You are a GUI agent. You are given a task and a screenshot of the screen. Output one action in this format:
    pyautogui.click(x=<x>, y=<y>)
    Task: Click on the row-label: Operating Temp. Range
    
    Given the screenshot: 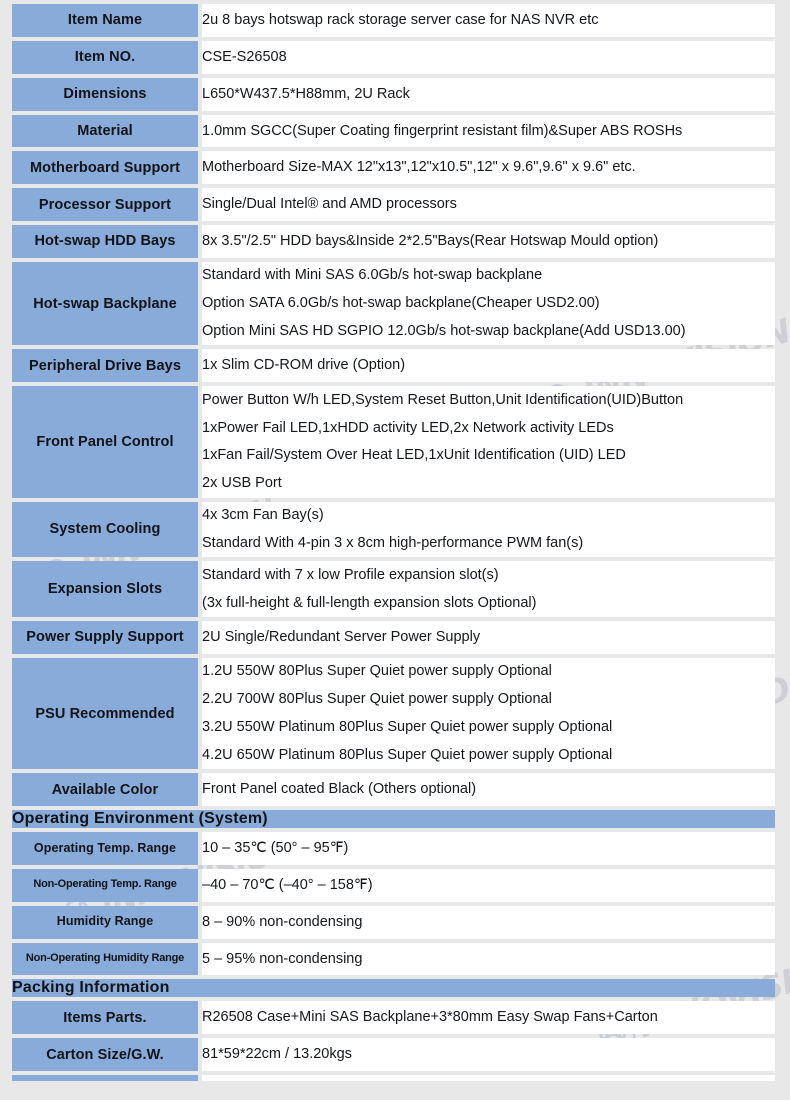 What is the action you would take?
    pyautogui.click(x=105, y=848)
    